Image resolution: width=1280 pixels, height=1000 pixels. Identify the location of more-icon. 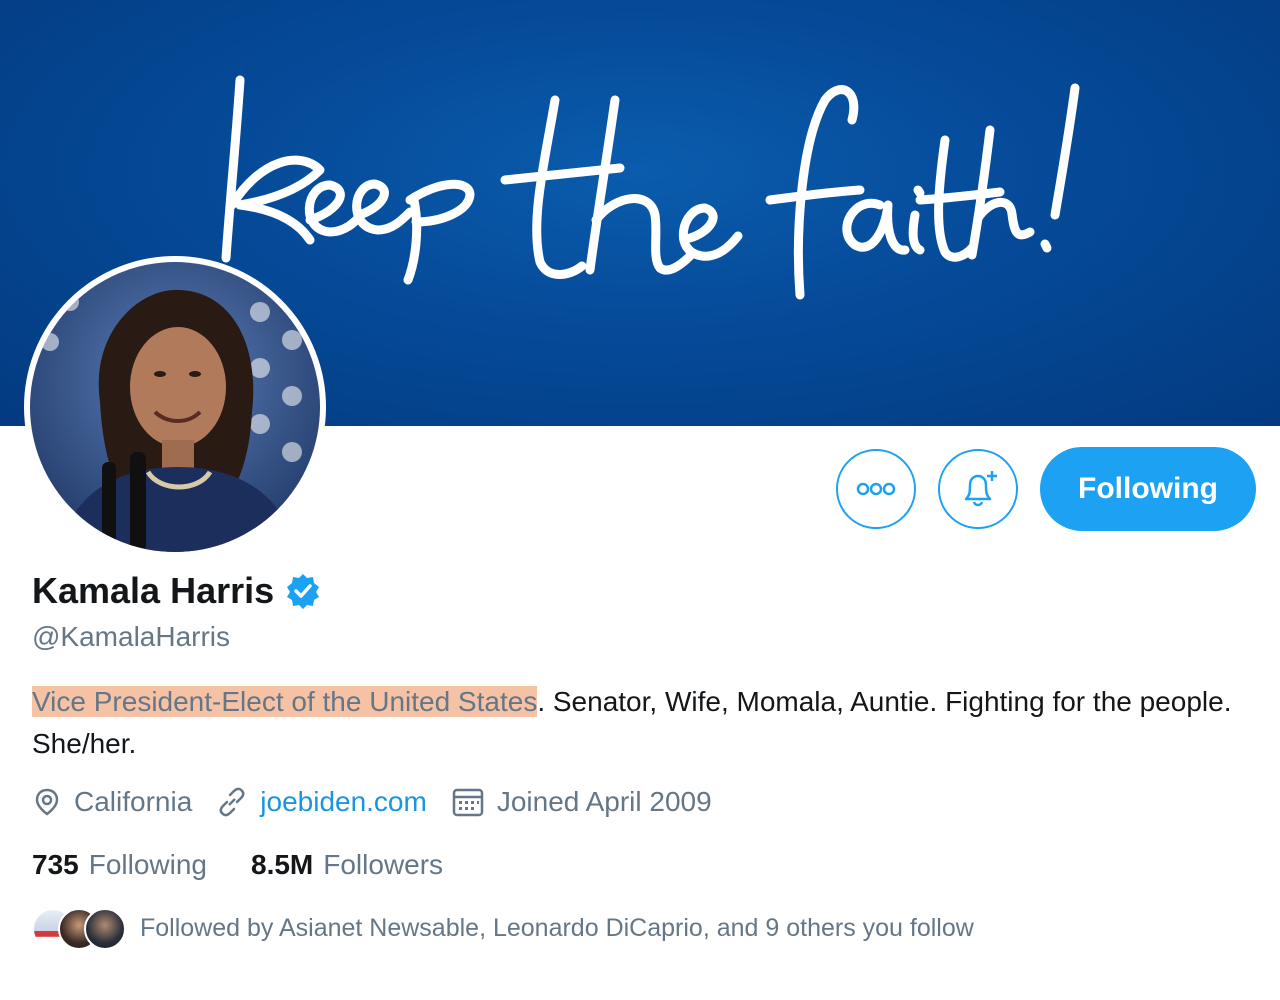
(876, 489).